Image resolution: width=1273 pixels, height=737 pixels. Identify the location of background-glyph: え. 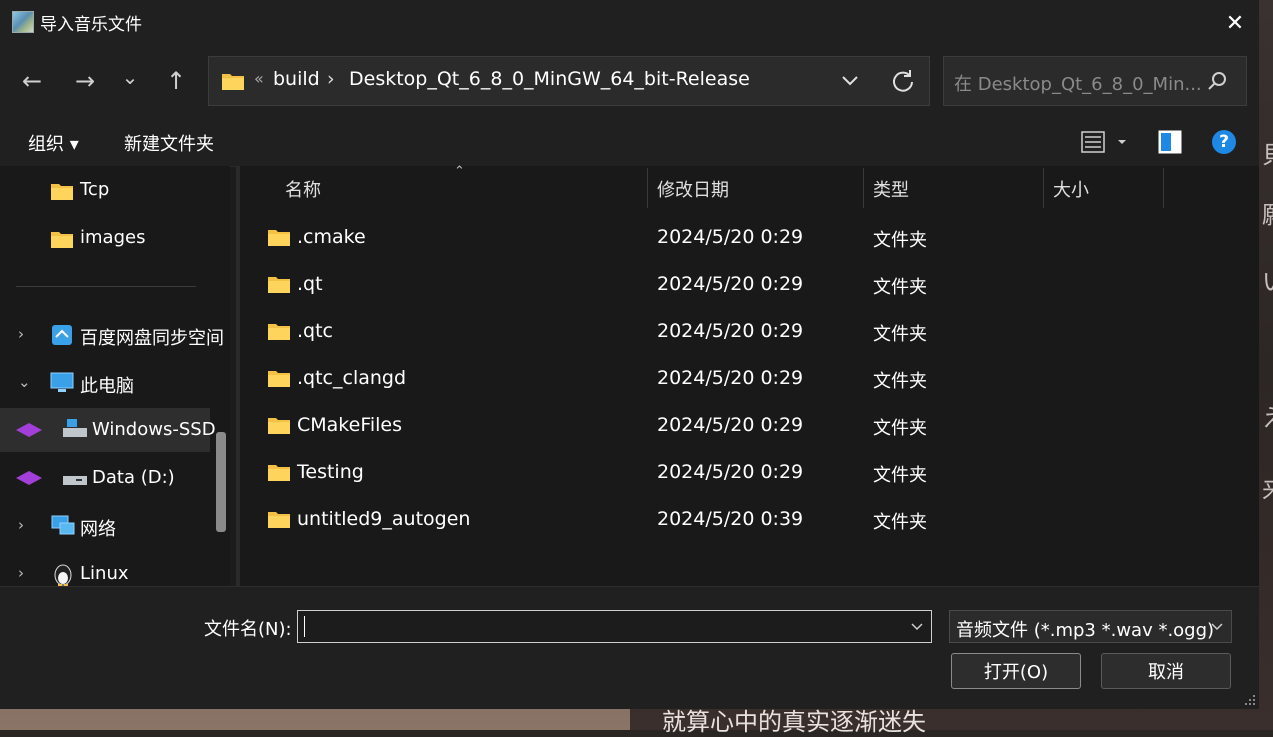
(1267, 415).